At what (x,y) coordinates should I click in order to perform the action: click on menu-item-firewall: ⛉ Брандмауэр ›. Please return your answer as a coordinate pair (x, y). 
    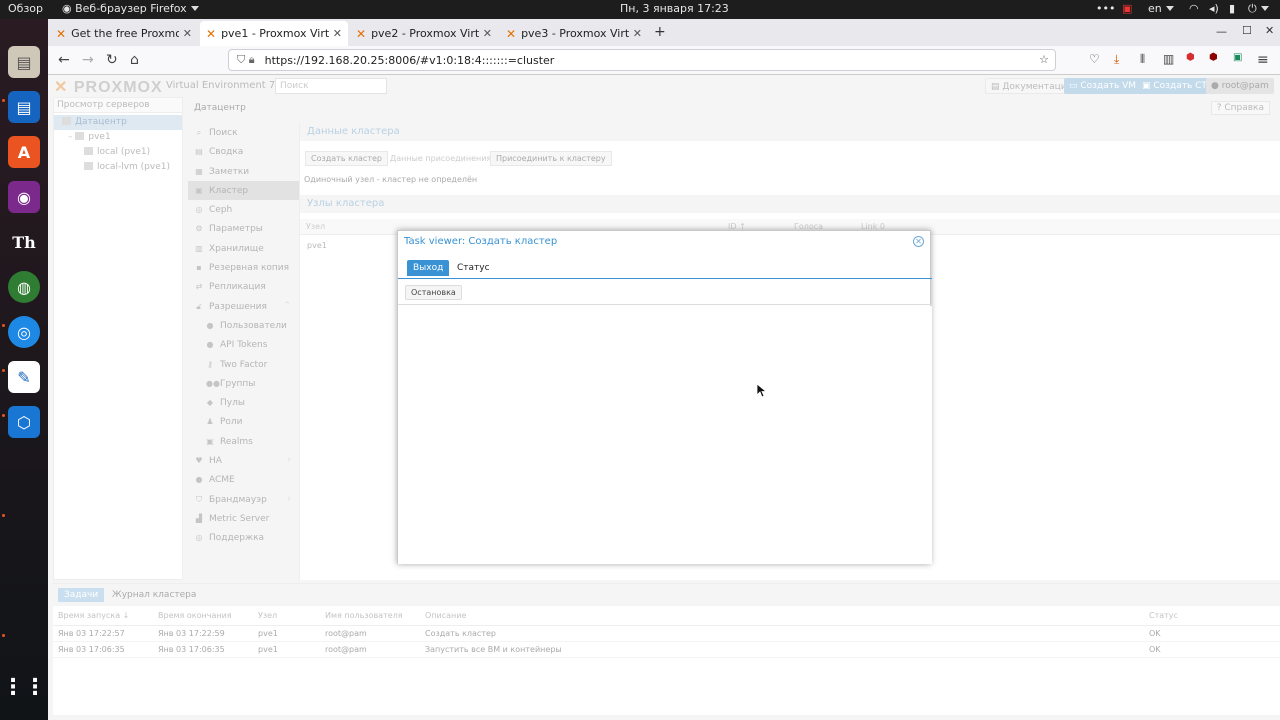
    Looking at the image, I should click on (243, 499).